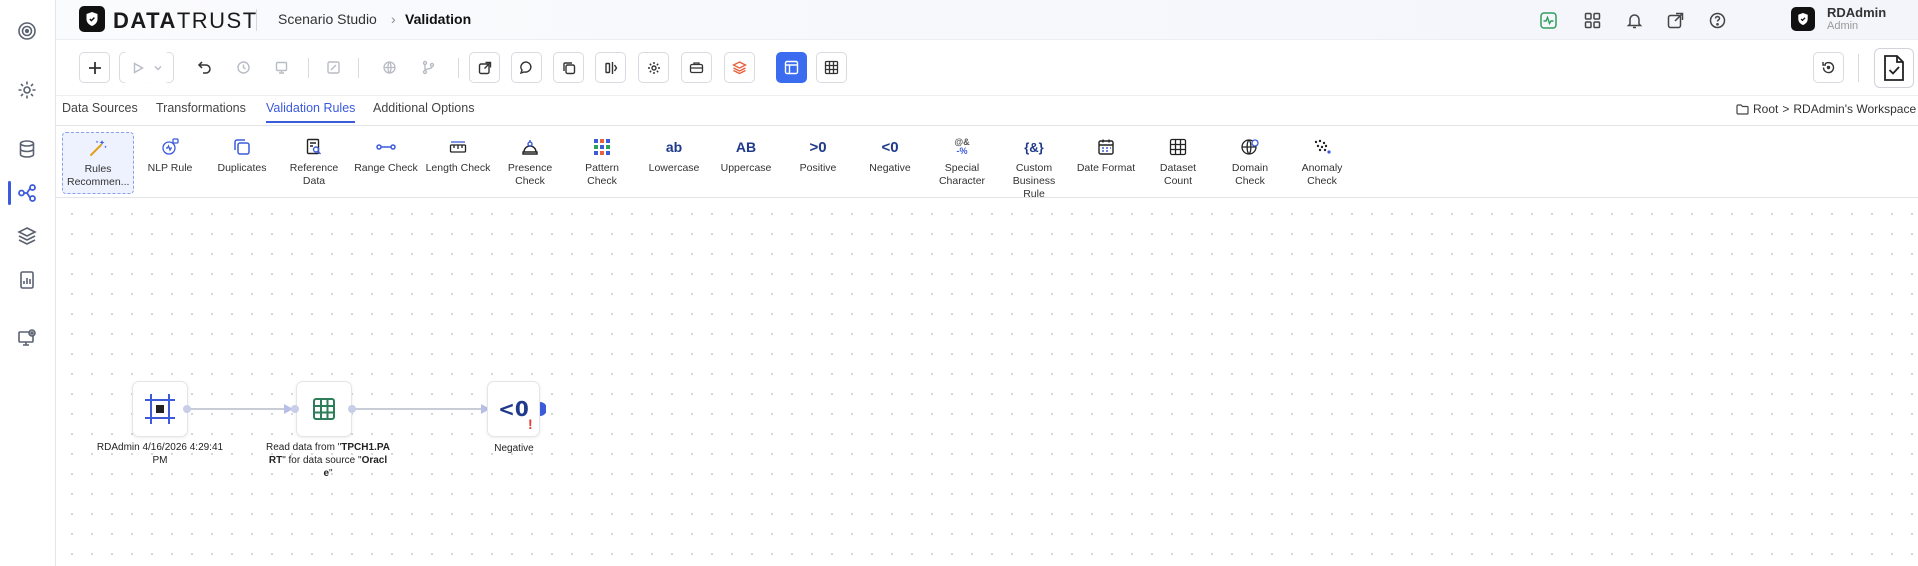 The width and height of the screenshot is (1918, 566). What do you see at coordinates (27, 149) in the screenshot?
I see `database-icon` at bounding box center [27, 149].